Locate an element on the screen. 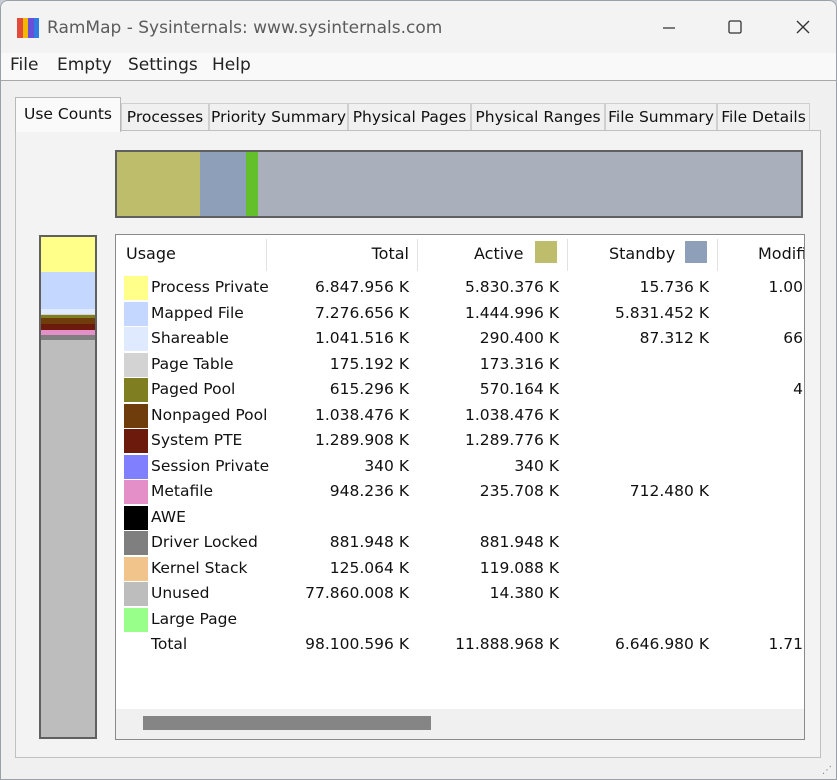 The height and width of the screenshot is (780, 837). total-value: 340 K is located at coordinates (386, 465).